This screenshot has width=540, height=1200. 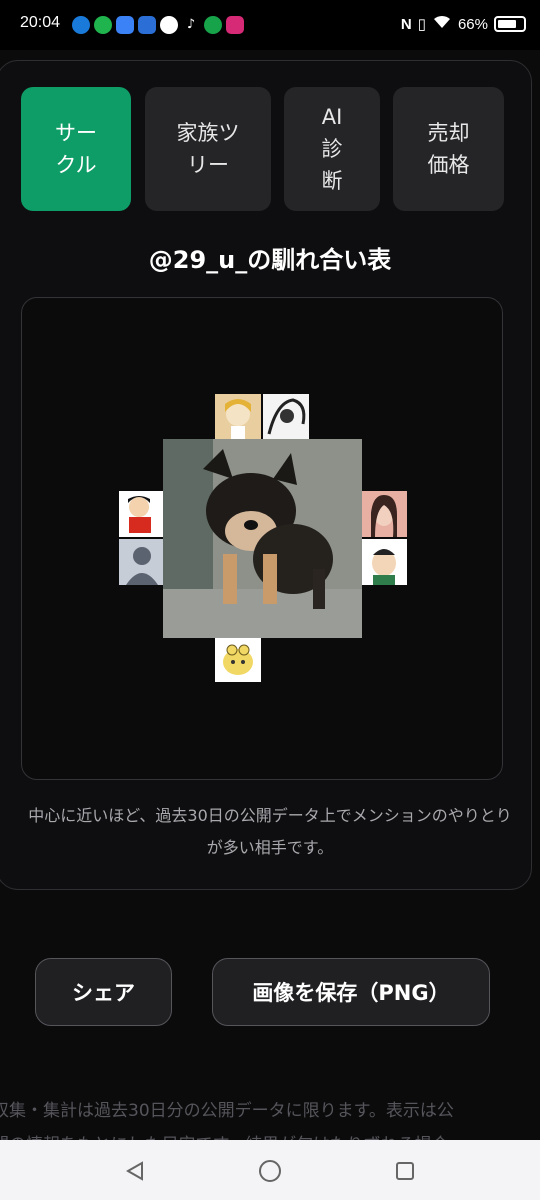 I want to click on share-button: シェア, so click(x=103, y=992).